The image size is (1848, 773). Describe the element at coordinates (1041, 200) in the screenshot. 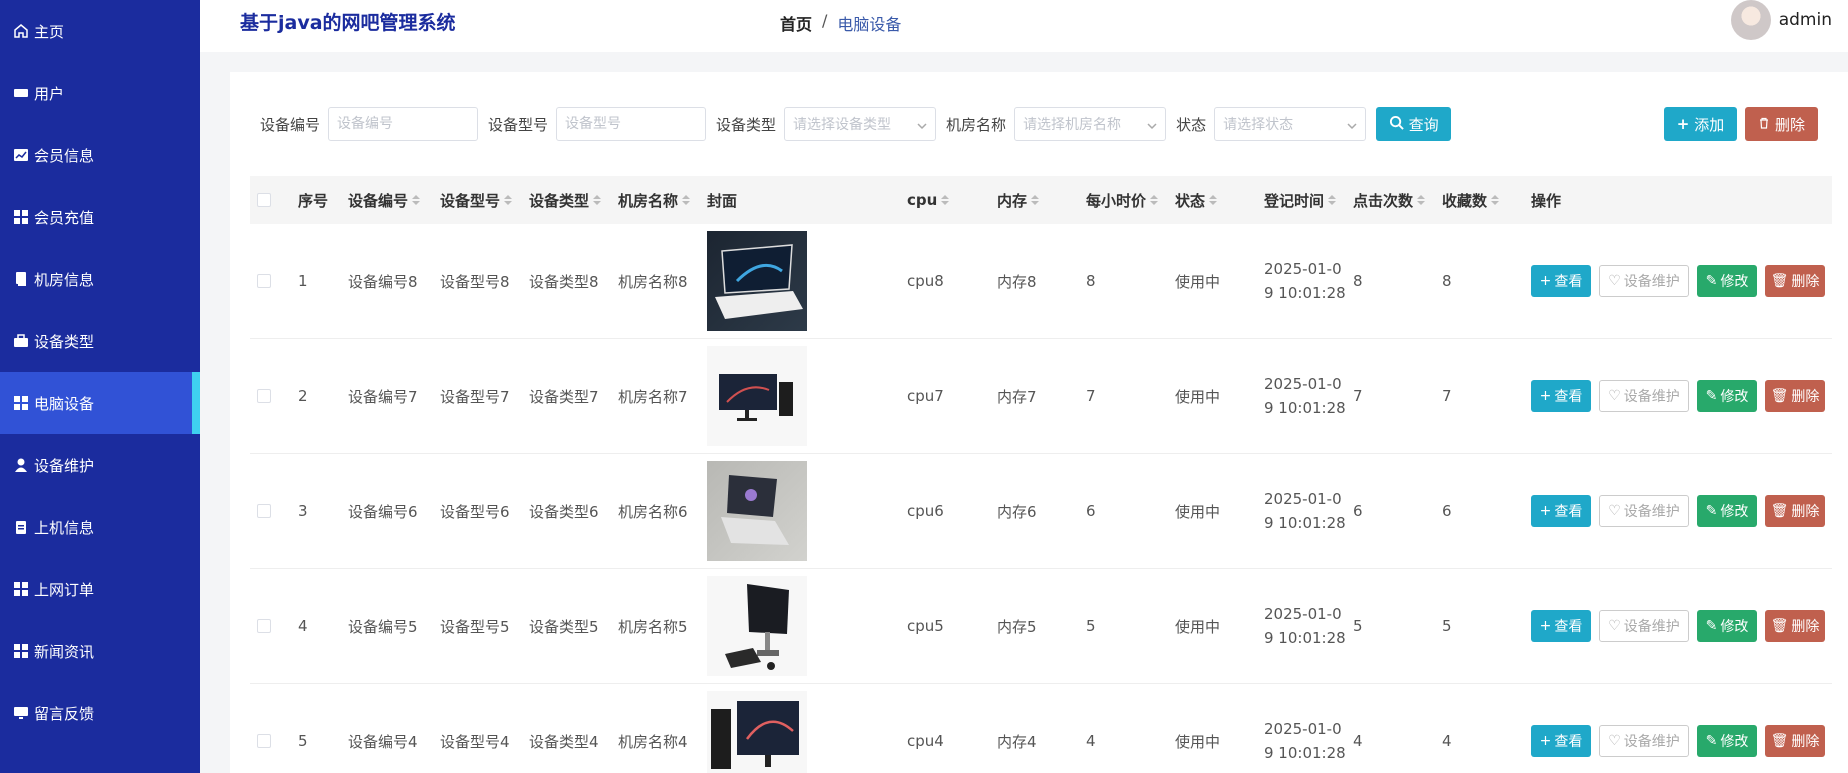

I see `sort-header-mem: 内存` at that location.